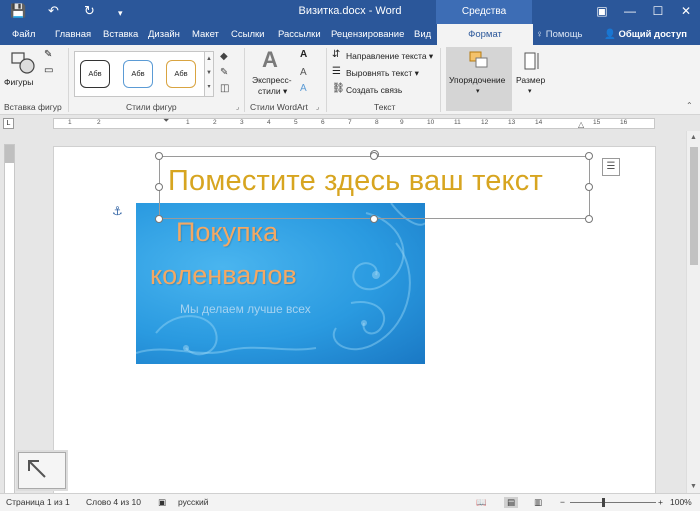  What do you see at coordinates (95, 74) in the screenshot?
I see `shape-style-1: Абв` at bounding box center [95, 74].